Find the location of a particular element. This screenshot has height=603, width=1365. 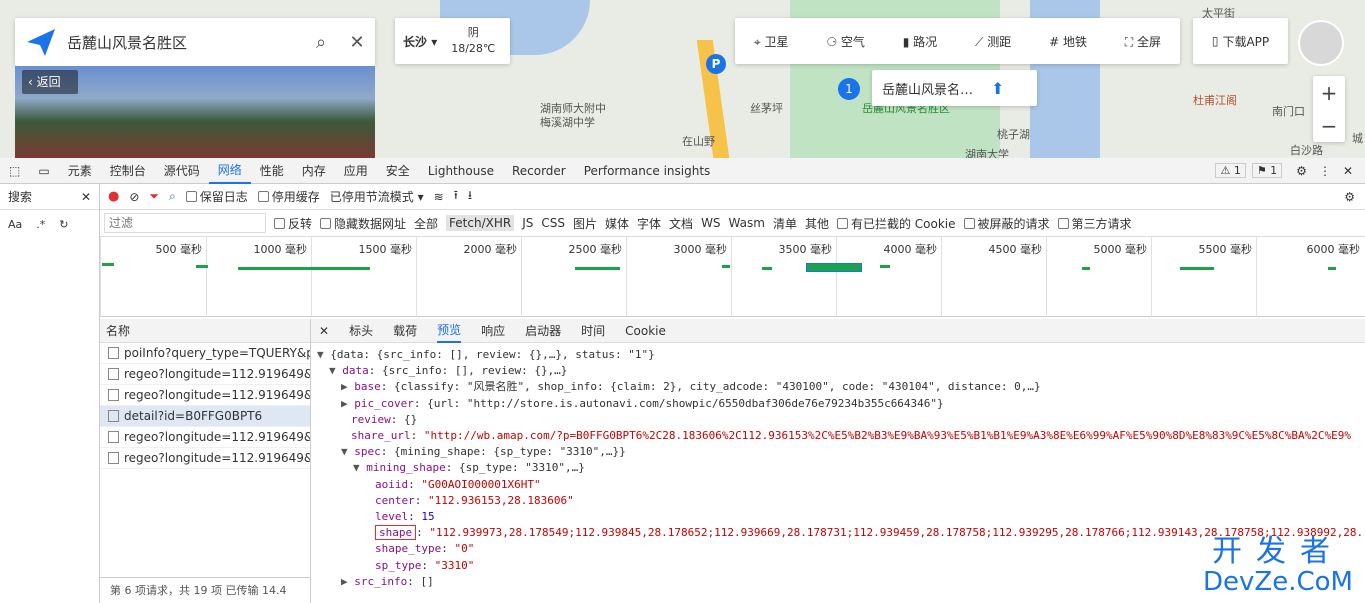

tab-response: 响应 is located at coordinates (493, 330).